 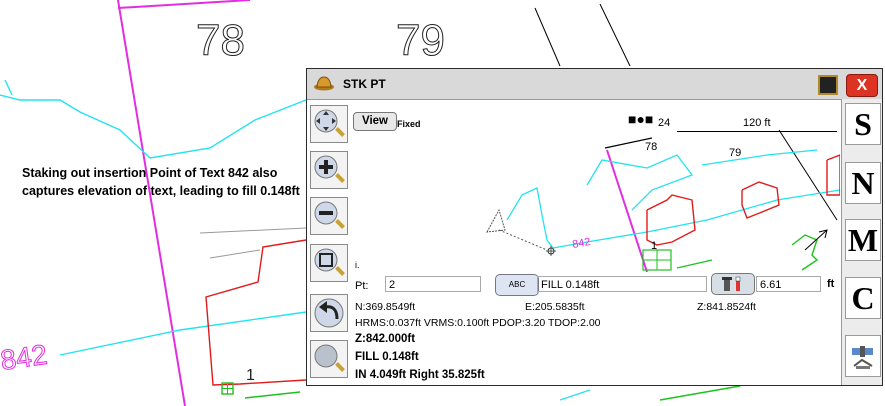 What do you see at coordinates (654, 246) in the screenshot?
I see `plot-label-1: 1` at bounding box center [654, 246].